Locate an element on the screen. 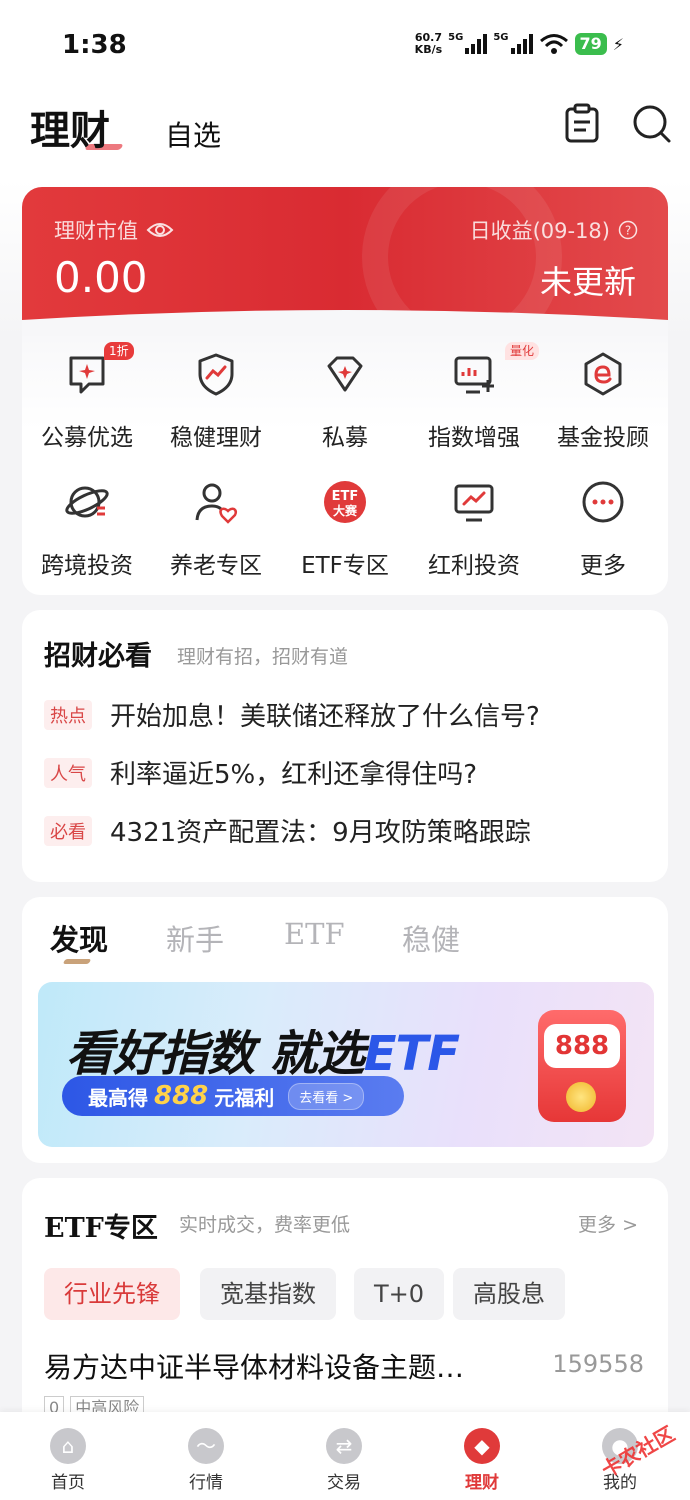  grid-item-index-enhanced: 量化 指数增强 is located at coordinates (474, 397).